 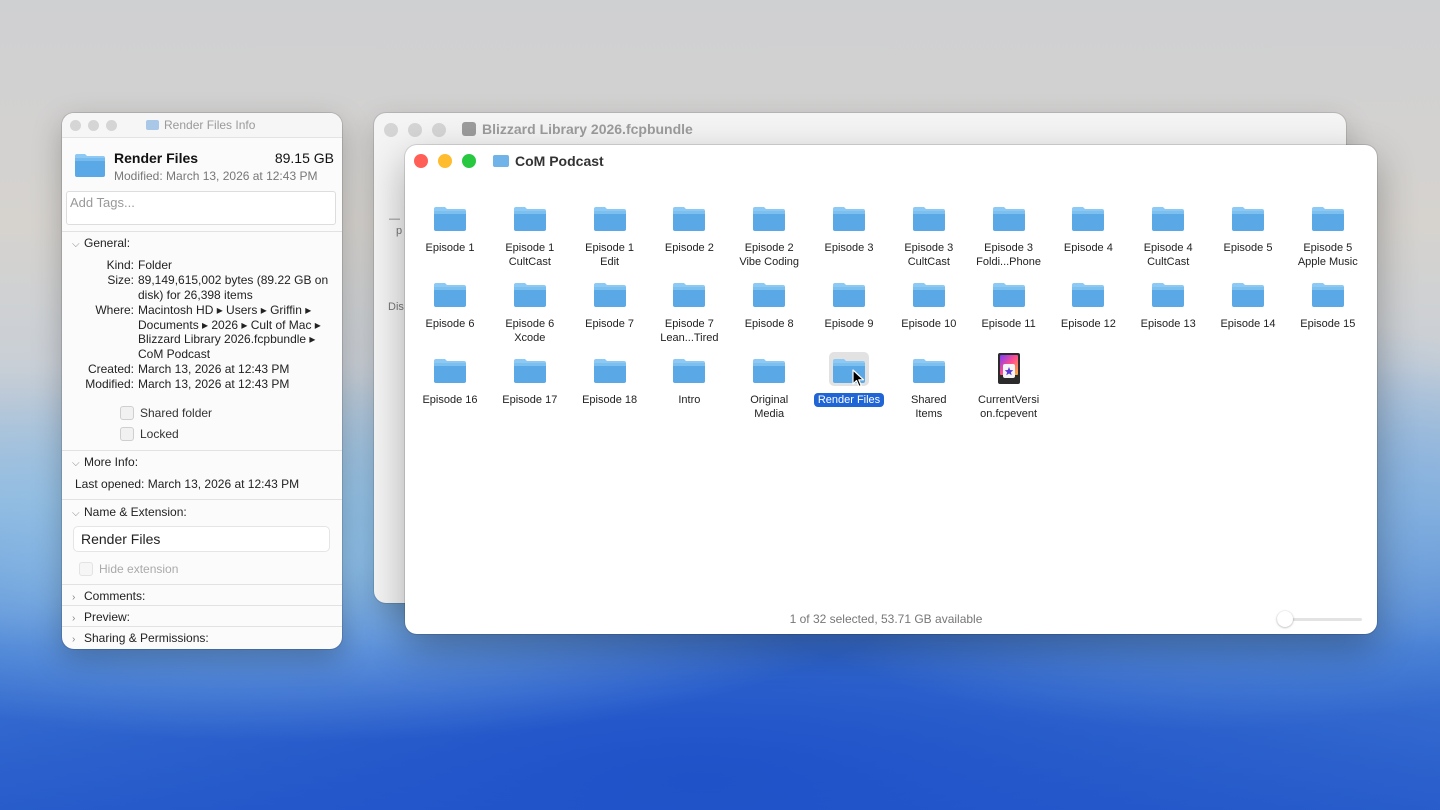 What do you see at coordinates (450, 312) in the screenshot?
I see `grid-item: Episode 6` at bounding box center [450, 312].